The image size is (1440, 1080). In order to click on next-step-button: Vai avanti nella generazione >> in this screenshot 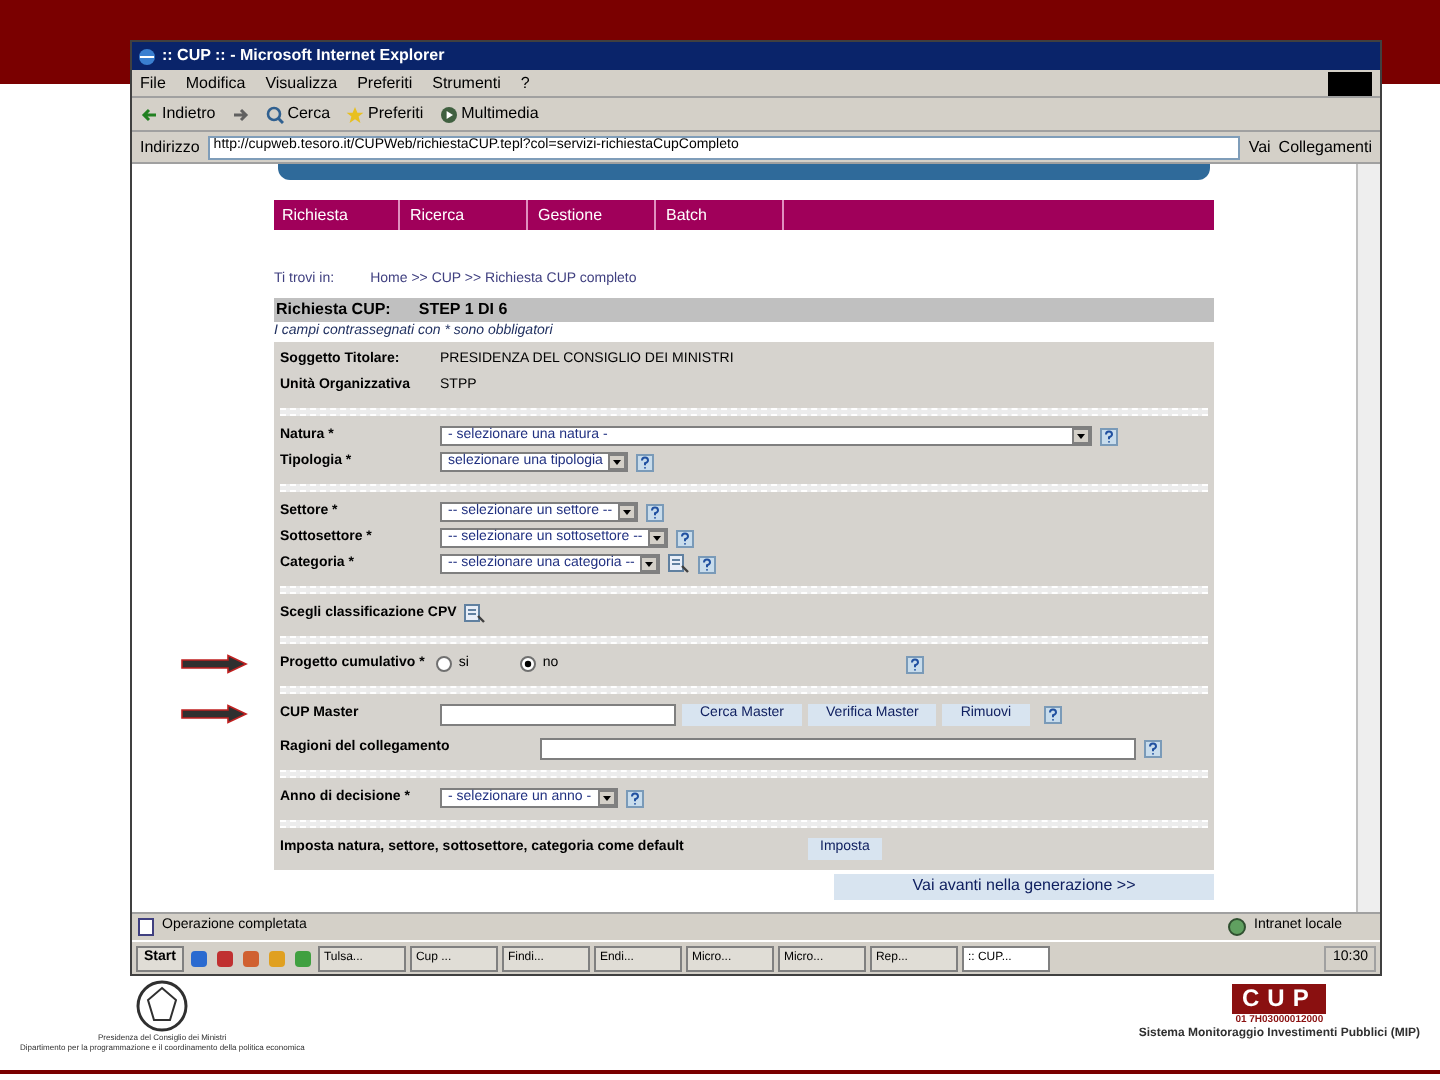, I will do `click(1024, 886)`.